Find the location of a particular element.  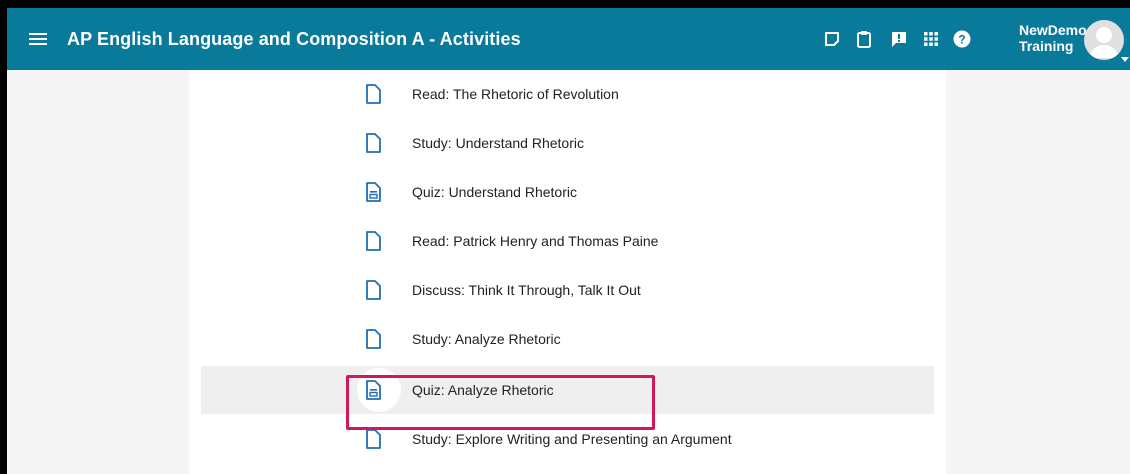

list-item: Read: The Rhetoric of Revolution is located at coordinates (567, 94).